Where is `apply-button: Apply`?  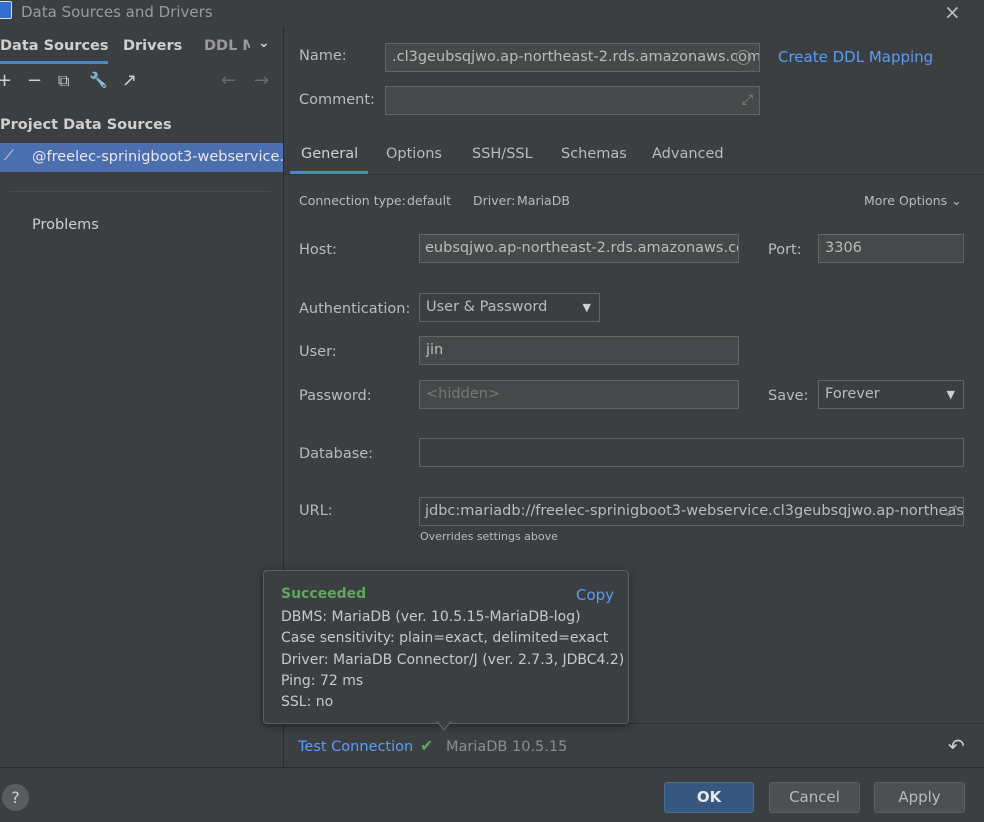
apply-button: Apply is located at coordinates (919, 797).